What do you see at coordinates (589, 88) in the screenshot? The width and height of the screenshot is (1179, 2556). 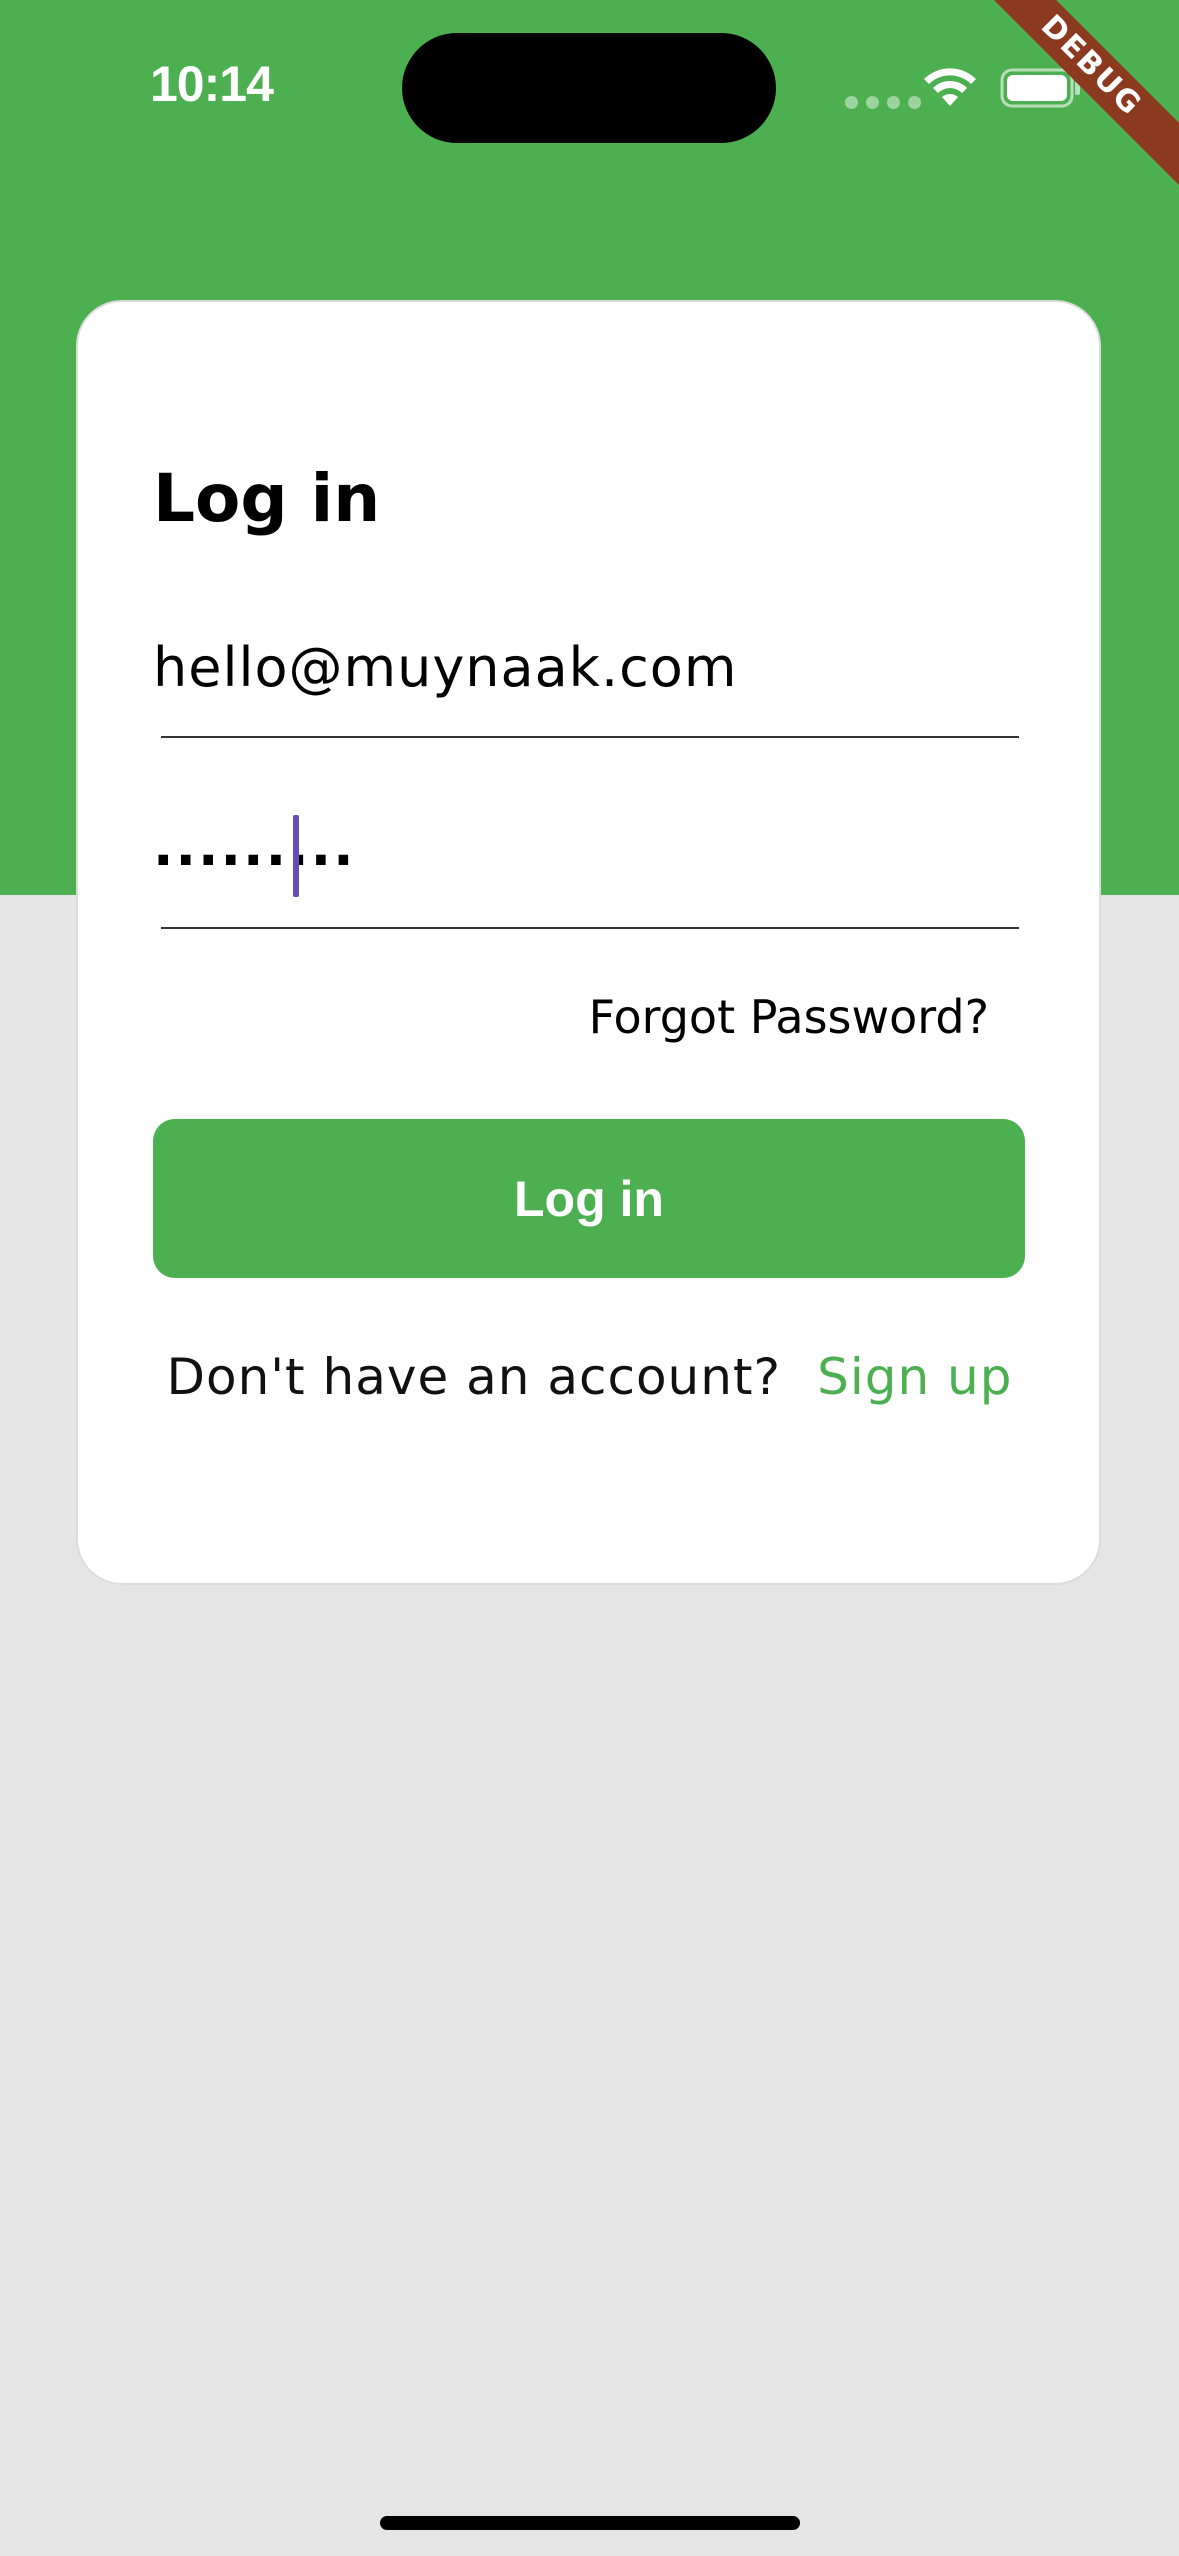 I see `dynamic-island` at bounding box center [589, 88].